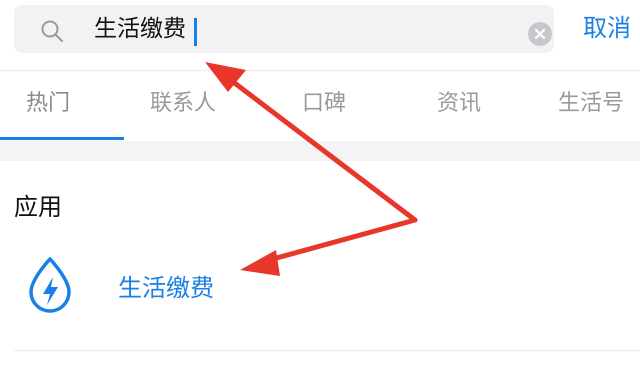 This screenshot has height=385, width=640. Describe the element at coordinates (591, 104) in the screenshot. I see `tab-life-account: 生活号` at that location.